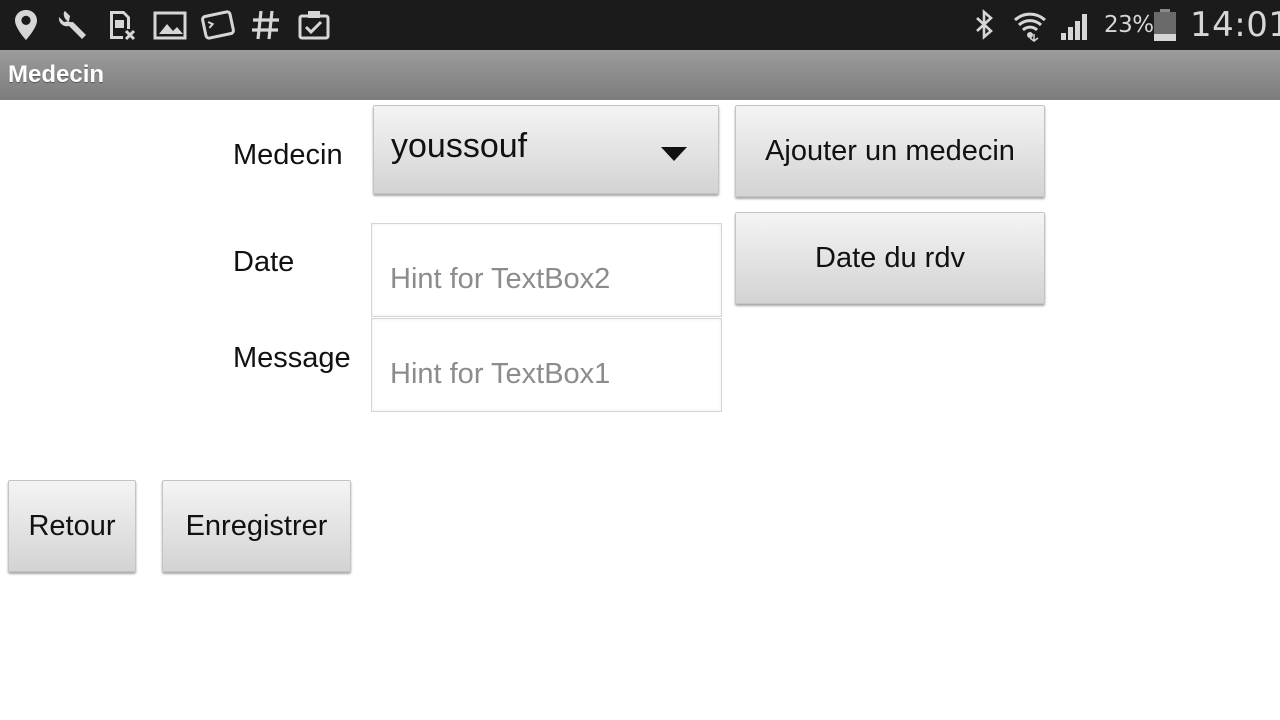  I want to click on wifi-icon, so click(1030, 25).